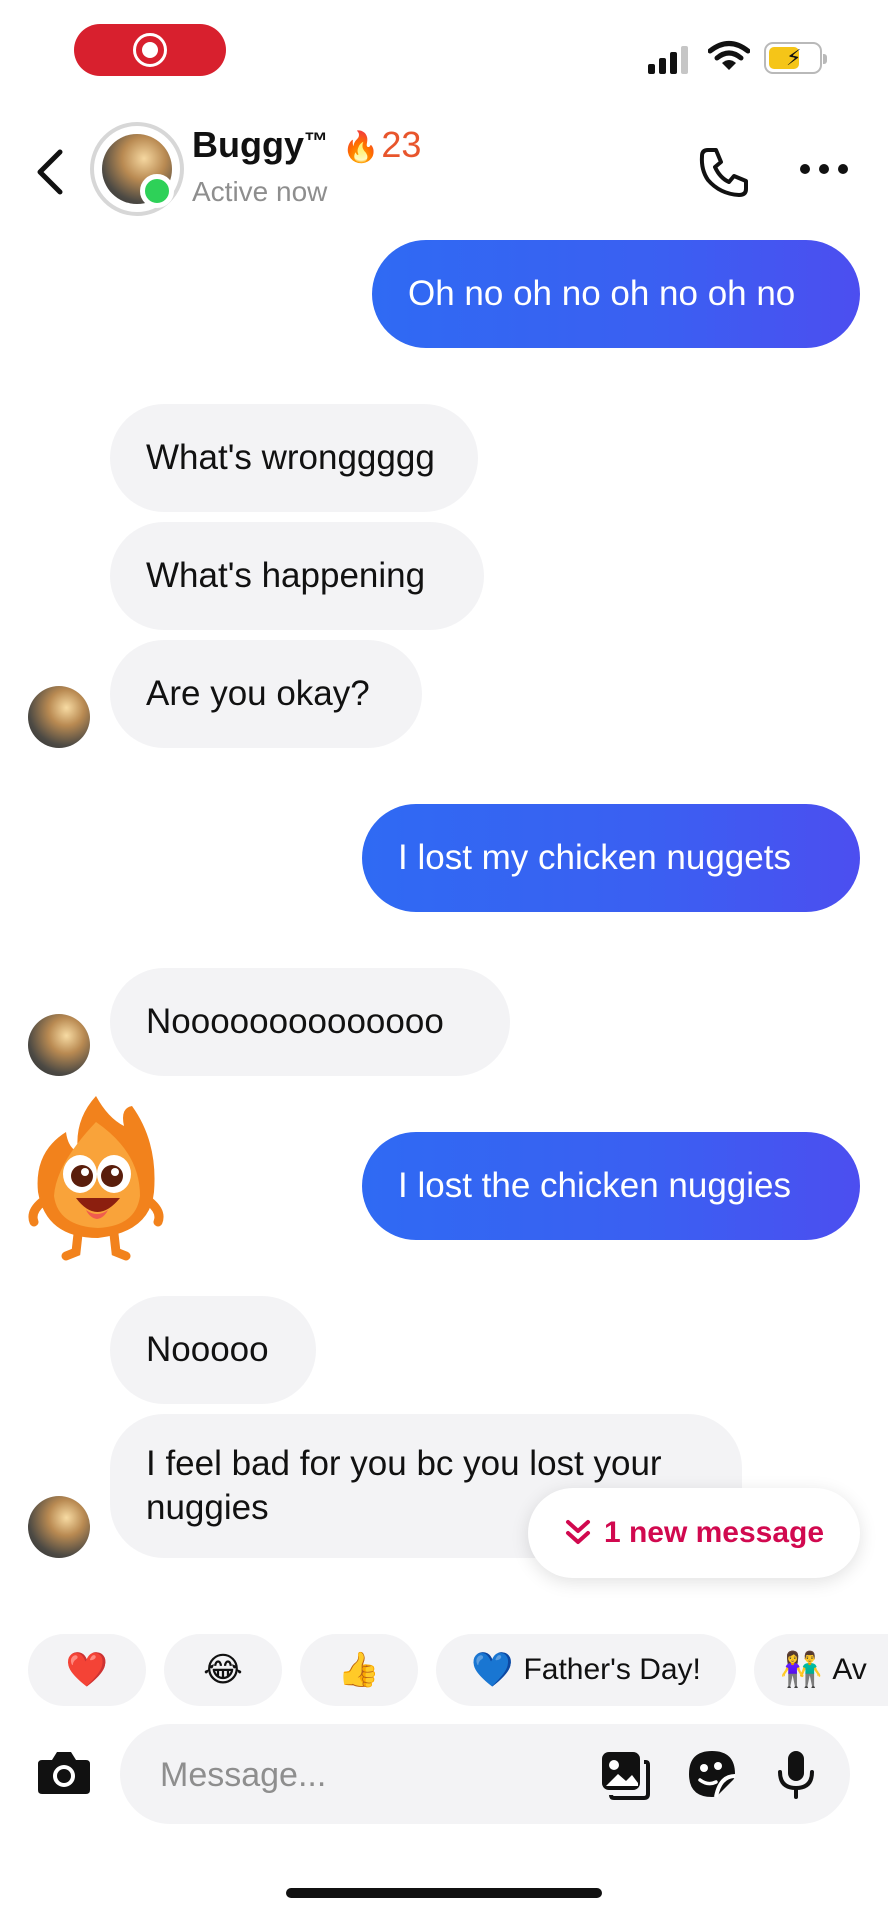  What do you see at coordinates (361, 147) in the screenshot?
I see `fire-icon: 🔥` at bounding box center [361, 147].